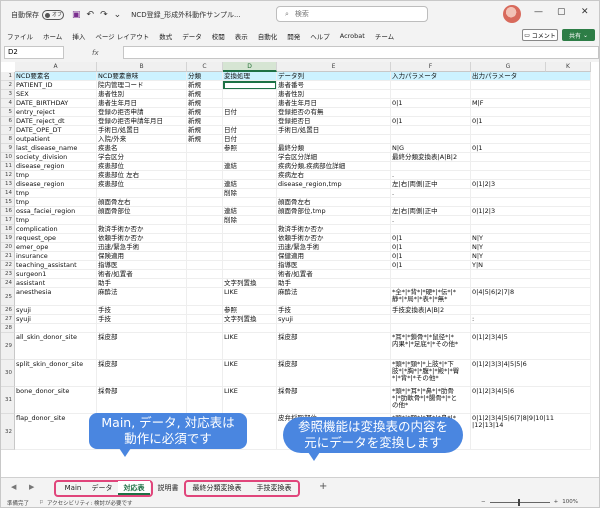 This screenshot has height=508, width=600. I want to click on table-cell: ossa_faciei_region, so click(56, 211).